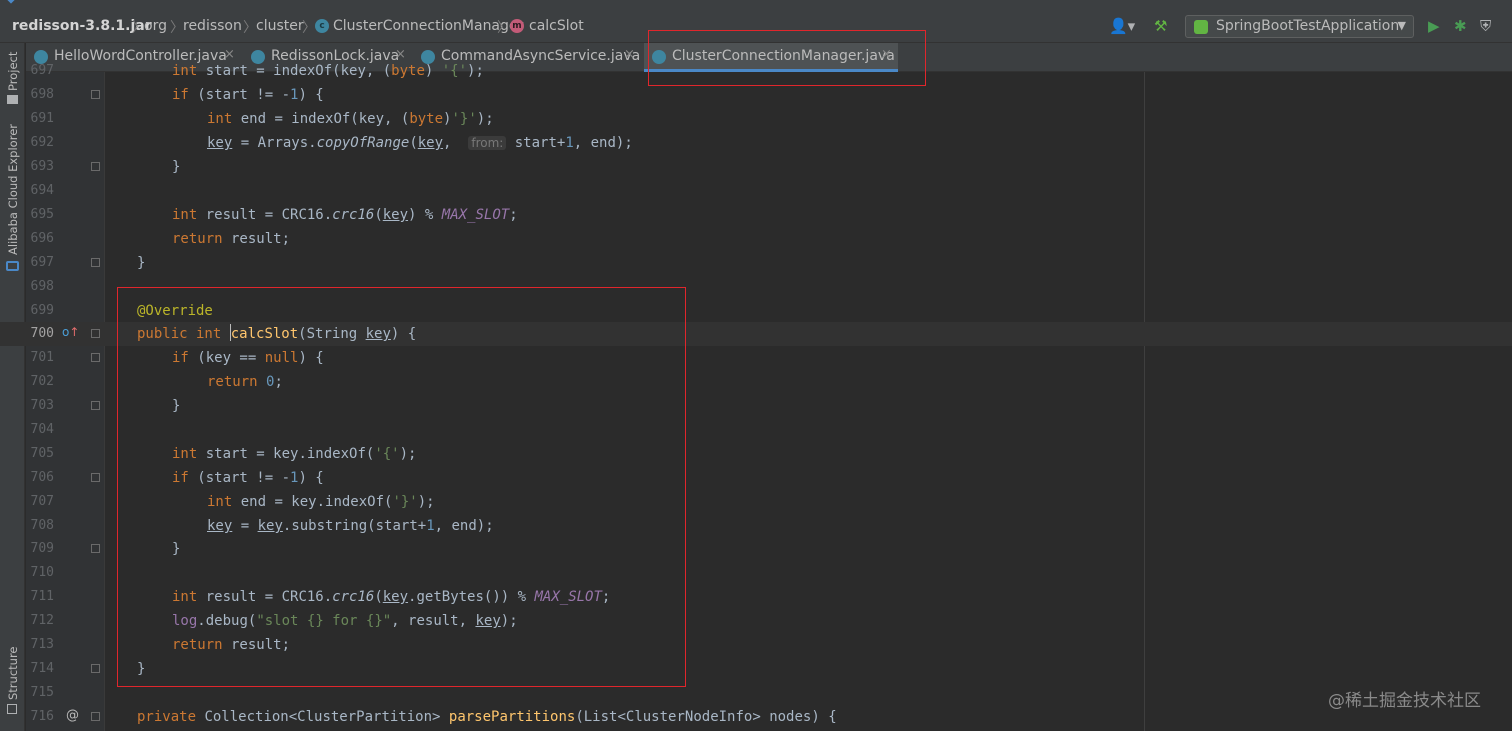  What do you see at coordinates (756, 645) in the screenshot?
I see `code-line: 713 return result;` at bounding box center [756, 645].